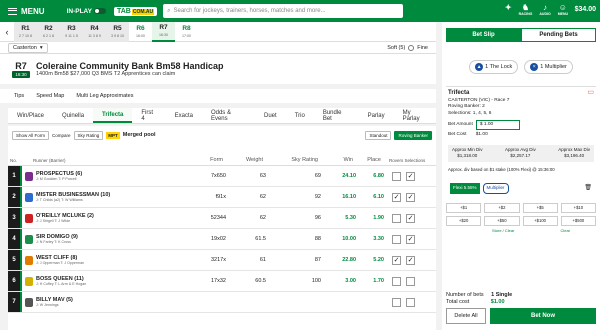 This screenshot has width=600, height=330. I want to click on gift-icon: ✦, so click(508, 9).